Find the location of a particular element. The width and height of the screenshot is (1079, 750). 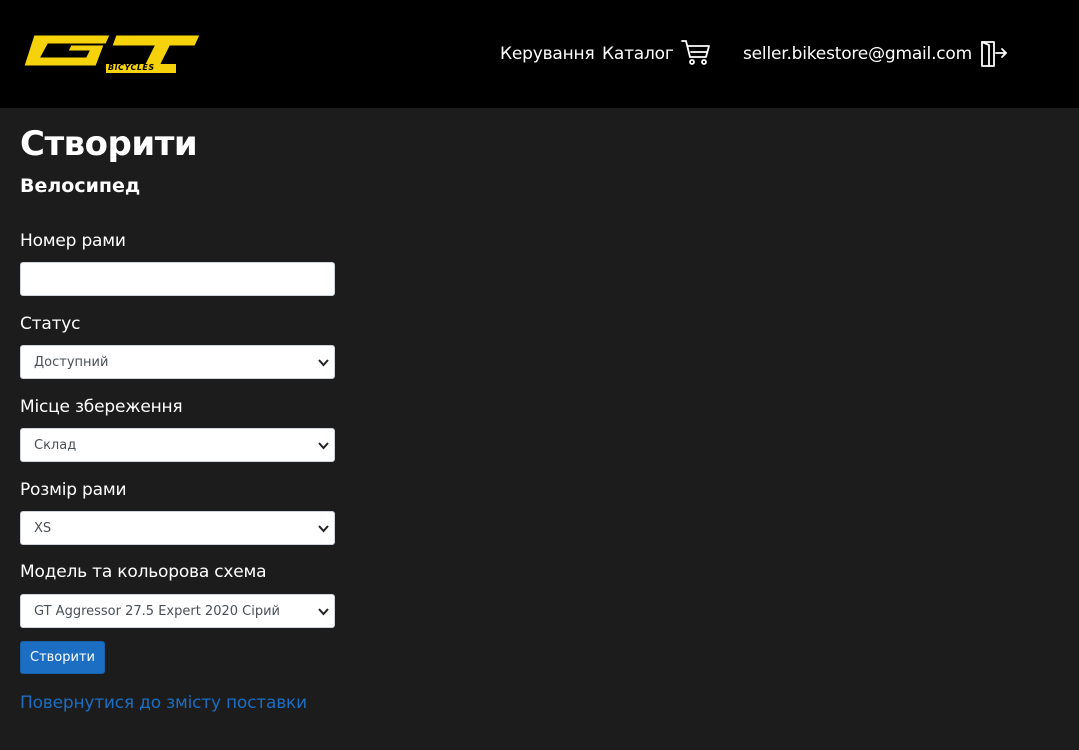

nav-manage-link: Керування is located at coordinates (547, 54).